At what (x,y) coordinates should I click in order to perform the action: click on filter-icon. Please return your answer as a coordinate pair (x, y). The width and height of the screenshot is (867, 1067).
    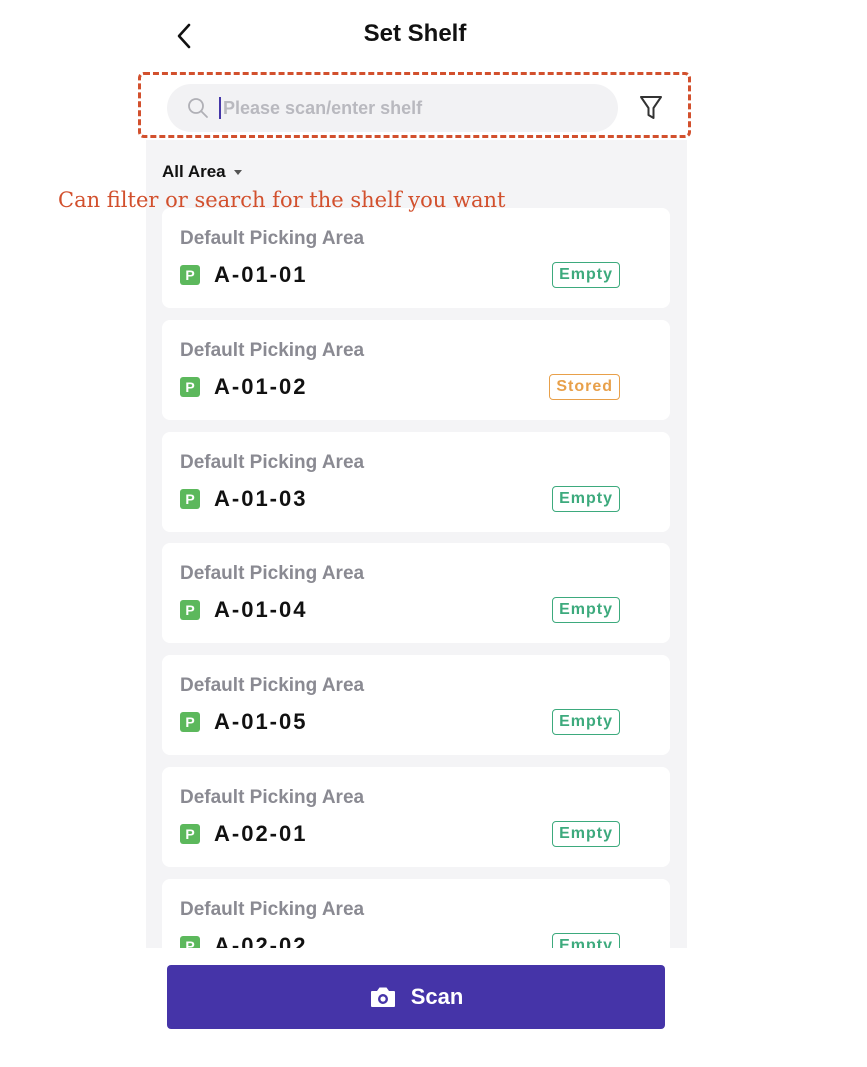
    Looking at the image, I should click on (651, 107).